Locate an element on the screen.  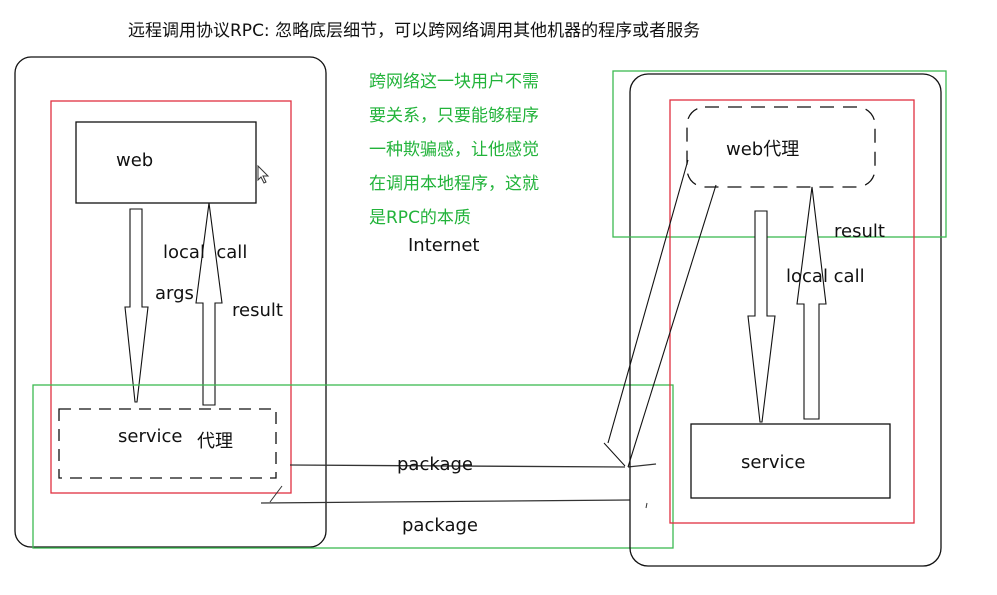
diagram-title: 远程调用协议RPC: 忽略底层细节，可以跨网络调用其他机器的程序或者服务 is located at coordinates (414, 31).